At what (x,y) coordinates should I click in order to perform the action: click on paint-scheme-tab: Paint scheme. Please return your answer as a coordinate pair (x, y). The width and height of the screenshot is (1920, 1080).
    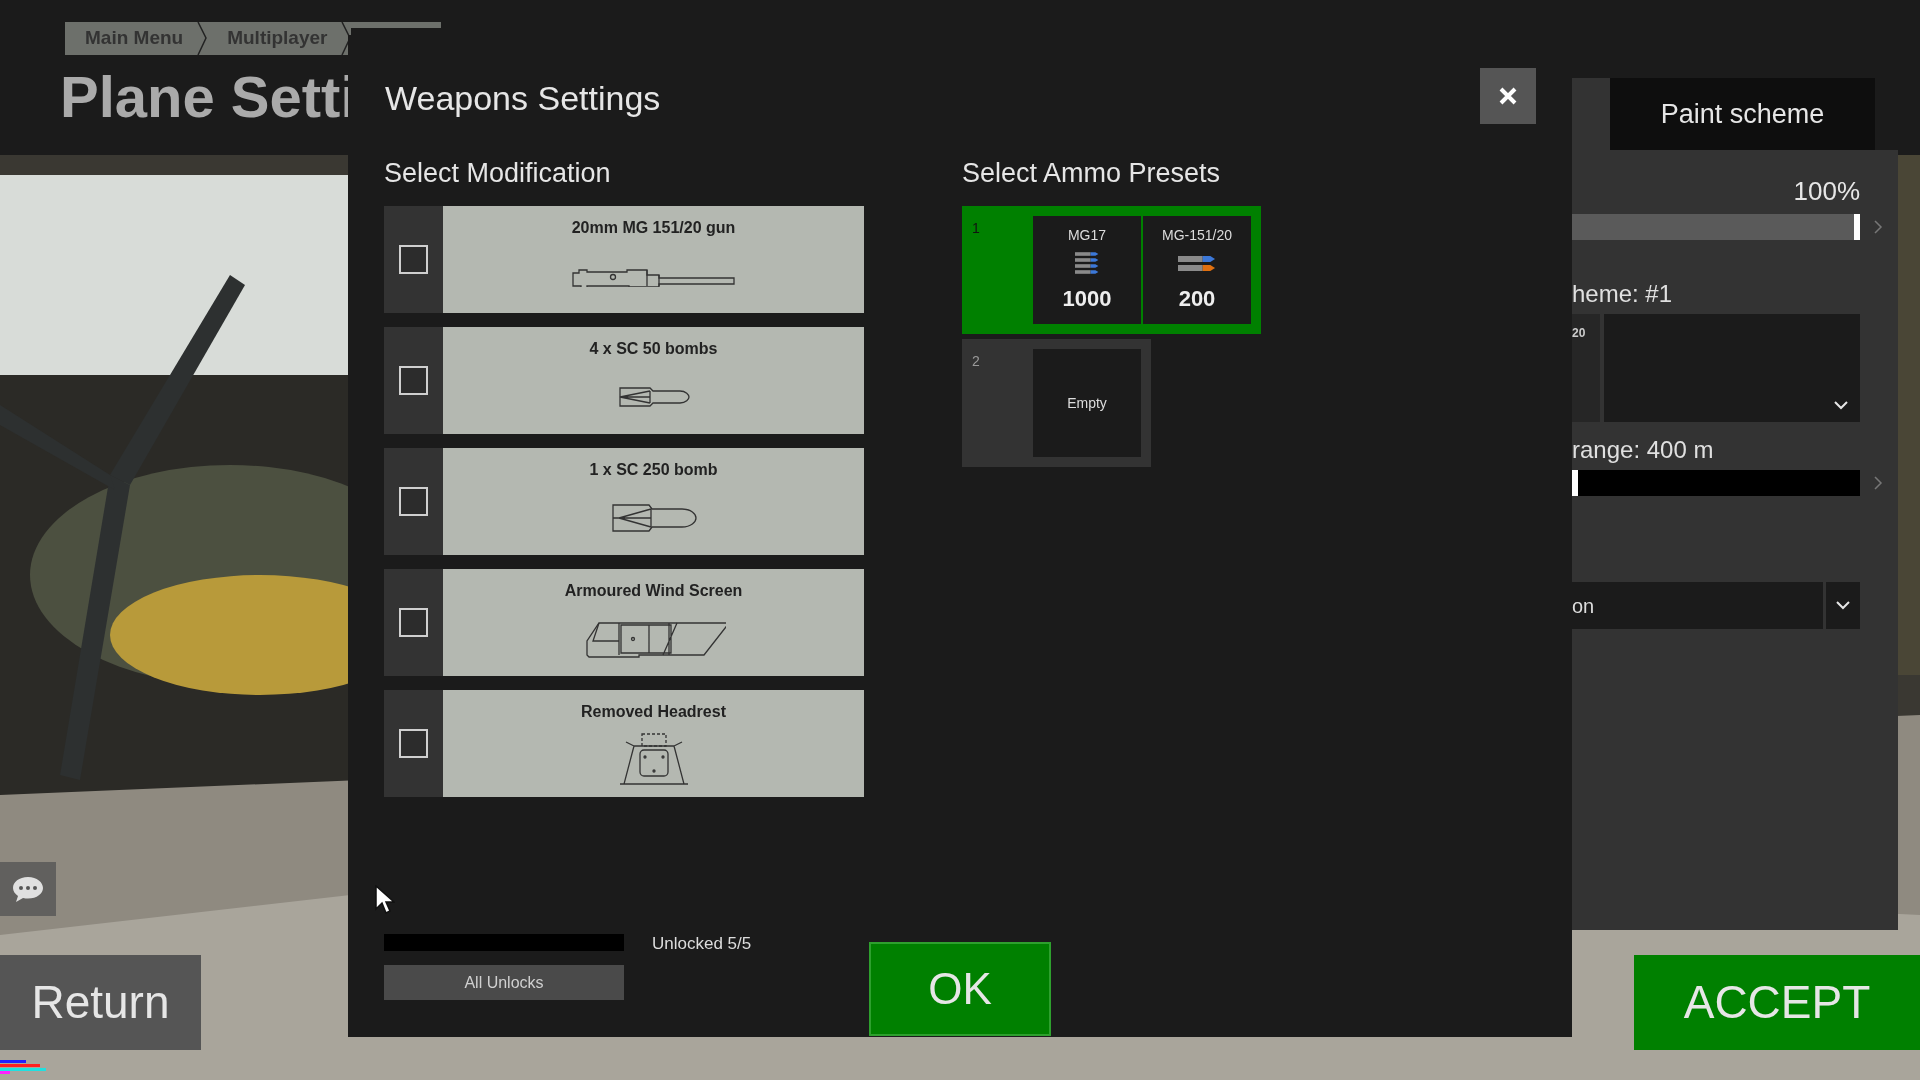
    Looking at the image, I should click on (1742, 114).